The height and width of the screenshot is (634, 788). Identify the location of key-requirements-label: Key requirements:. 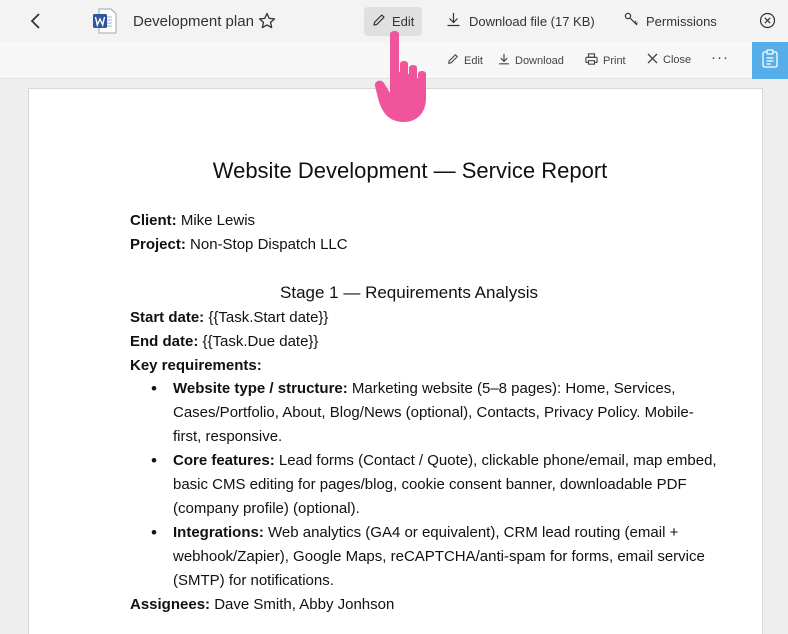
(196, 365).